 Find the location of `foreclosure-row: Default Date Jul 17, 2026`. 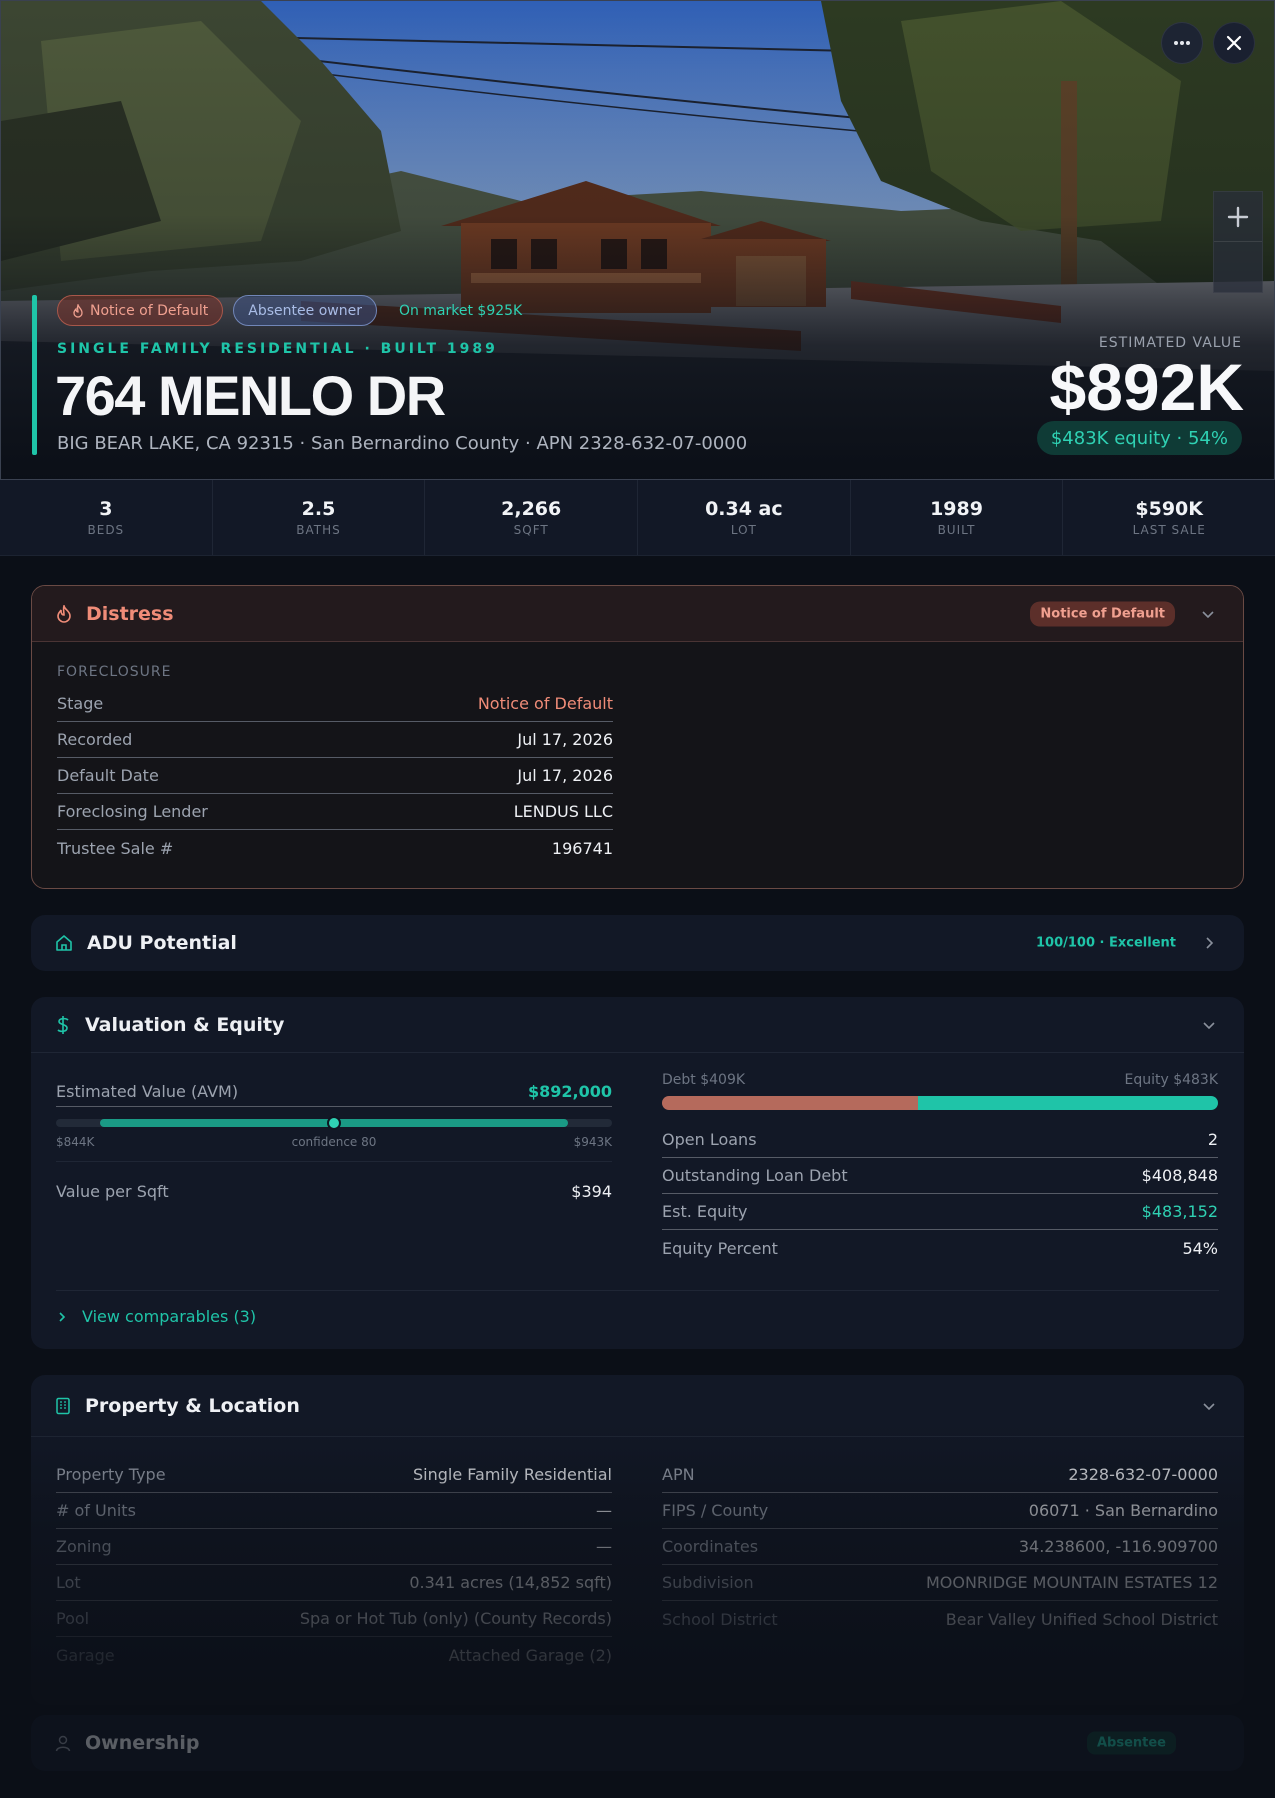

foreclosure-row: Default Date Jul 17, 2026 is located at coordinates (335, 776).